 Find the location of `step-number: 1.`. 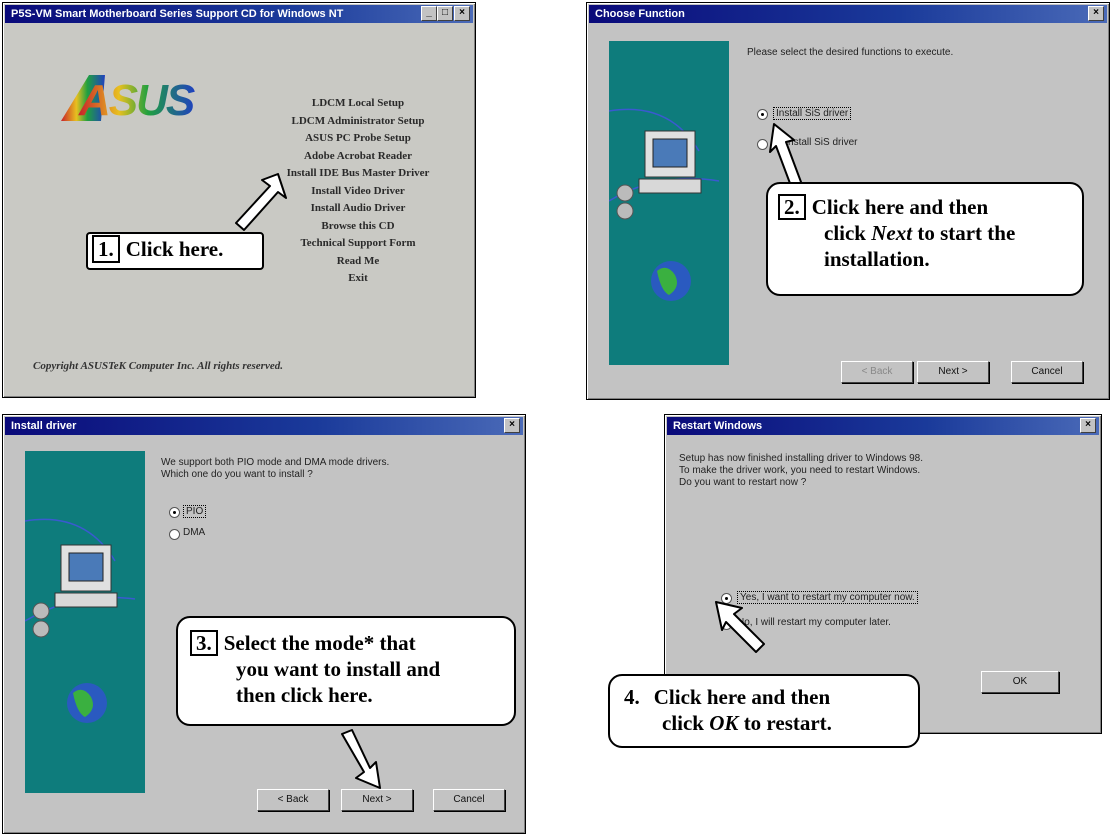

step-number: 1. is located at coordinates (106, 249).